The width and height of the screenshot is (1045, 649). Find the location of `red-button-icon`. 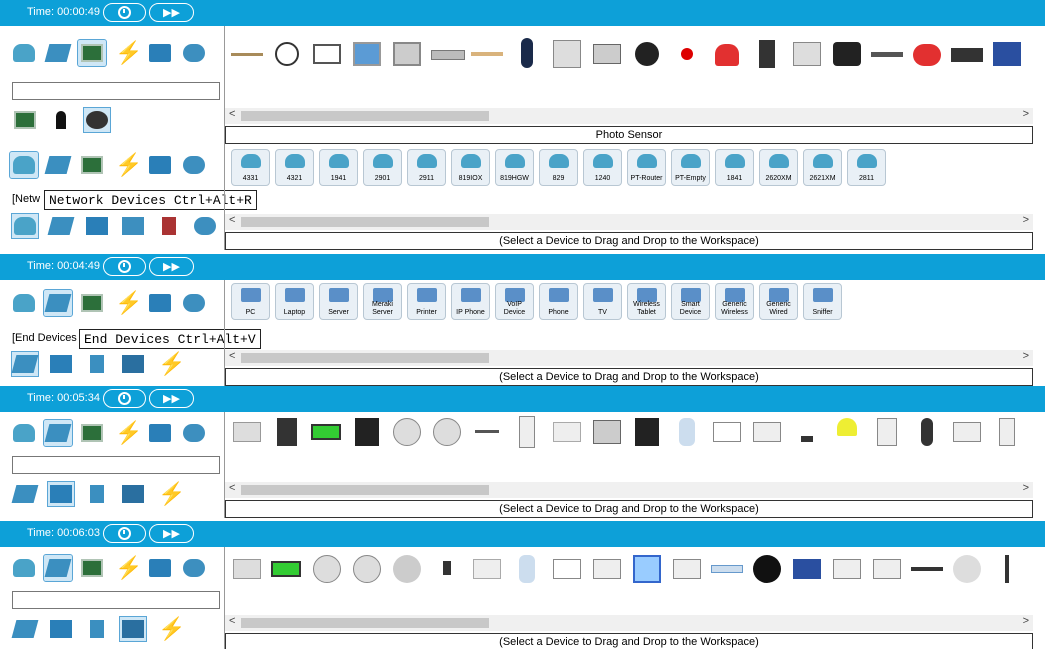

red-button-icon is located at coordinates (927, 54).